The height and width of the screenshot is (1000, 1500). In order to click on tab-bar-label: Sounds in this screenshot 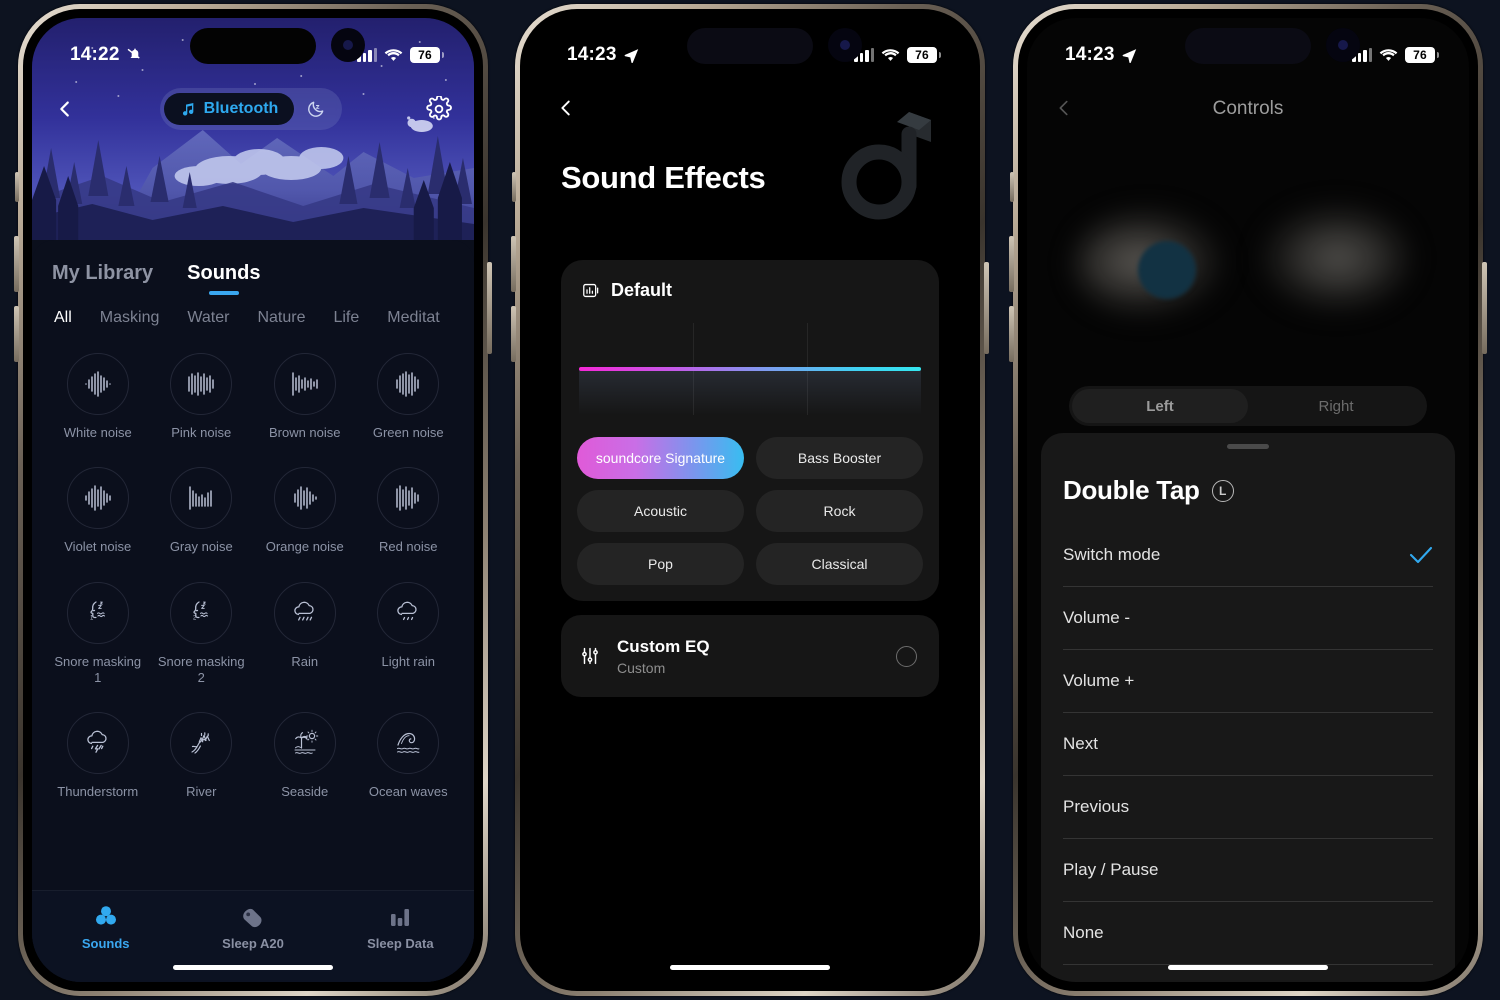, I will do `click(105, 943)`.